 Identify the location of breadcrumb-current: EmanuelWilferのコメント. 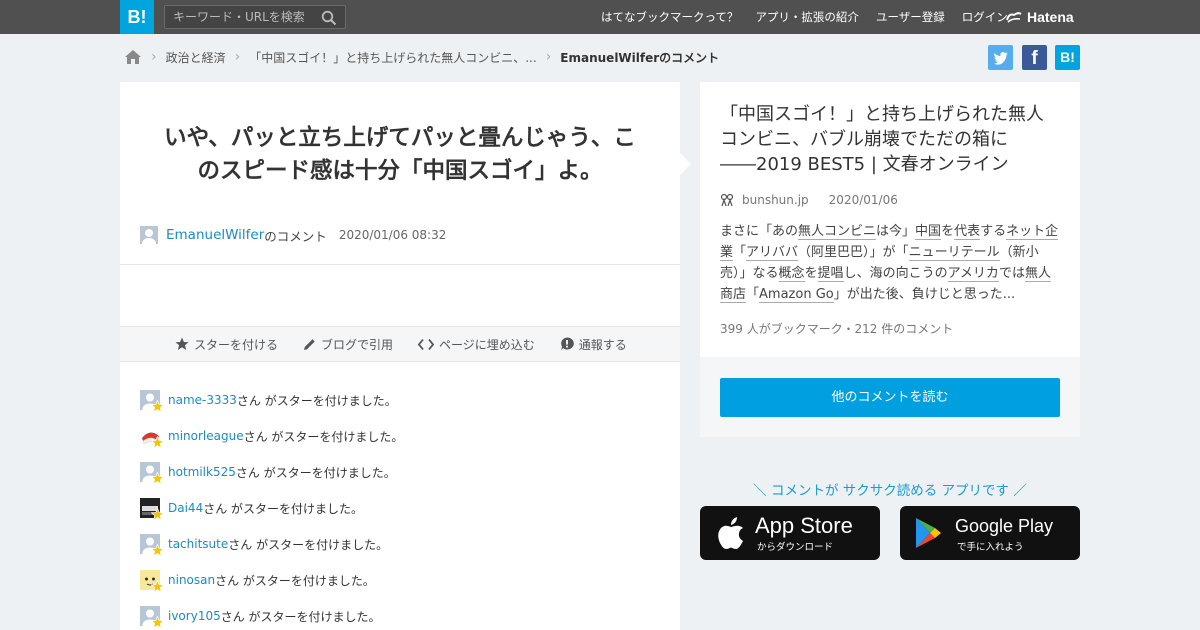
(640, 57).